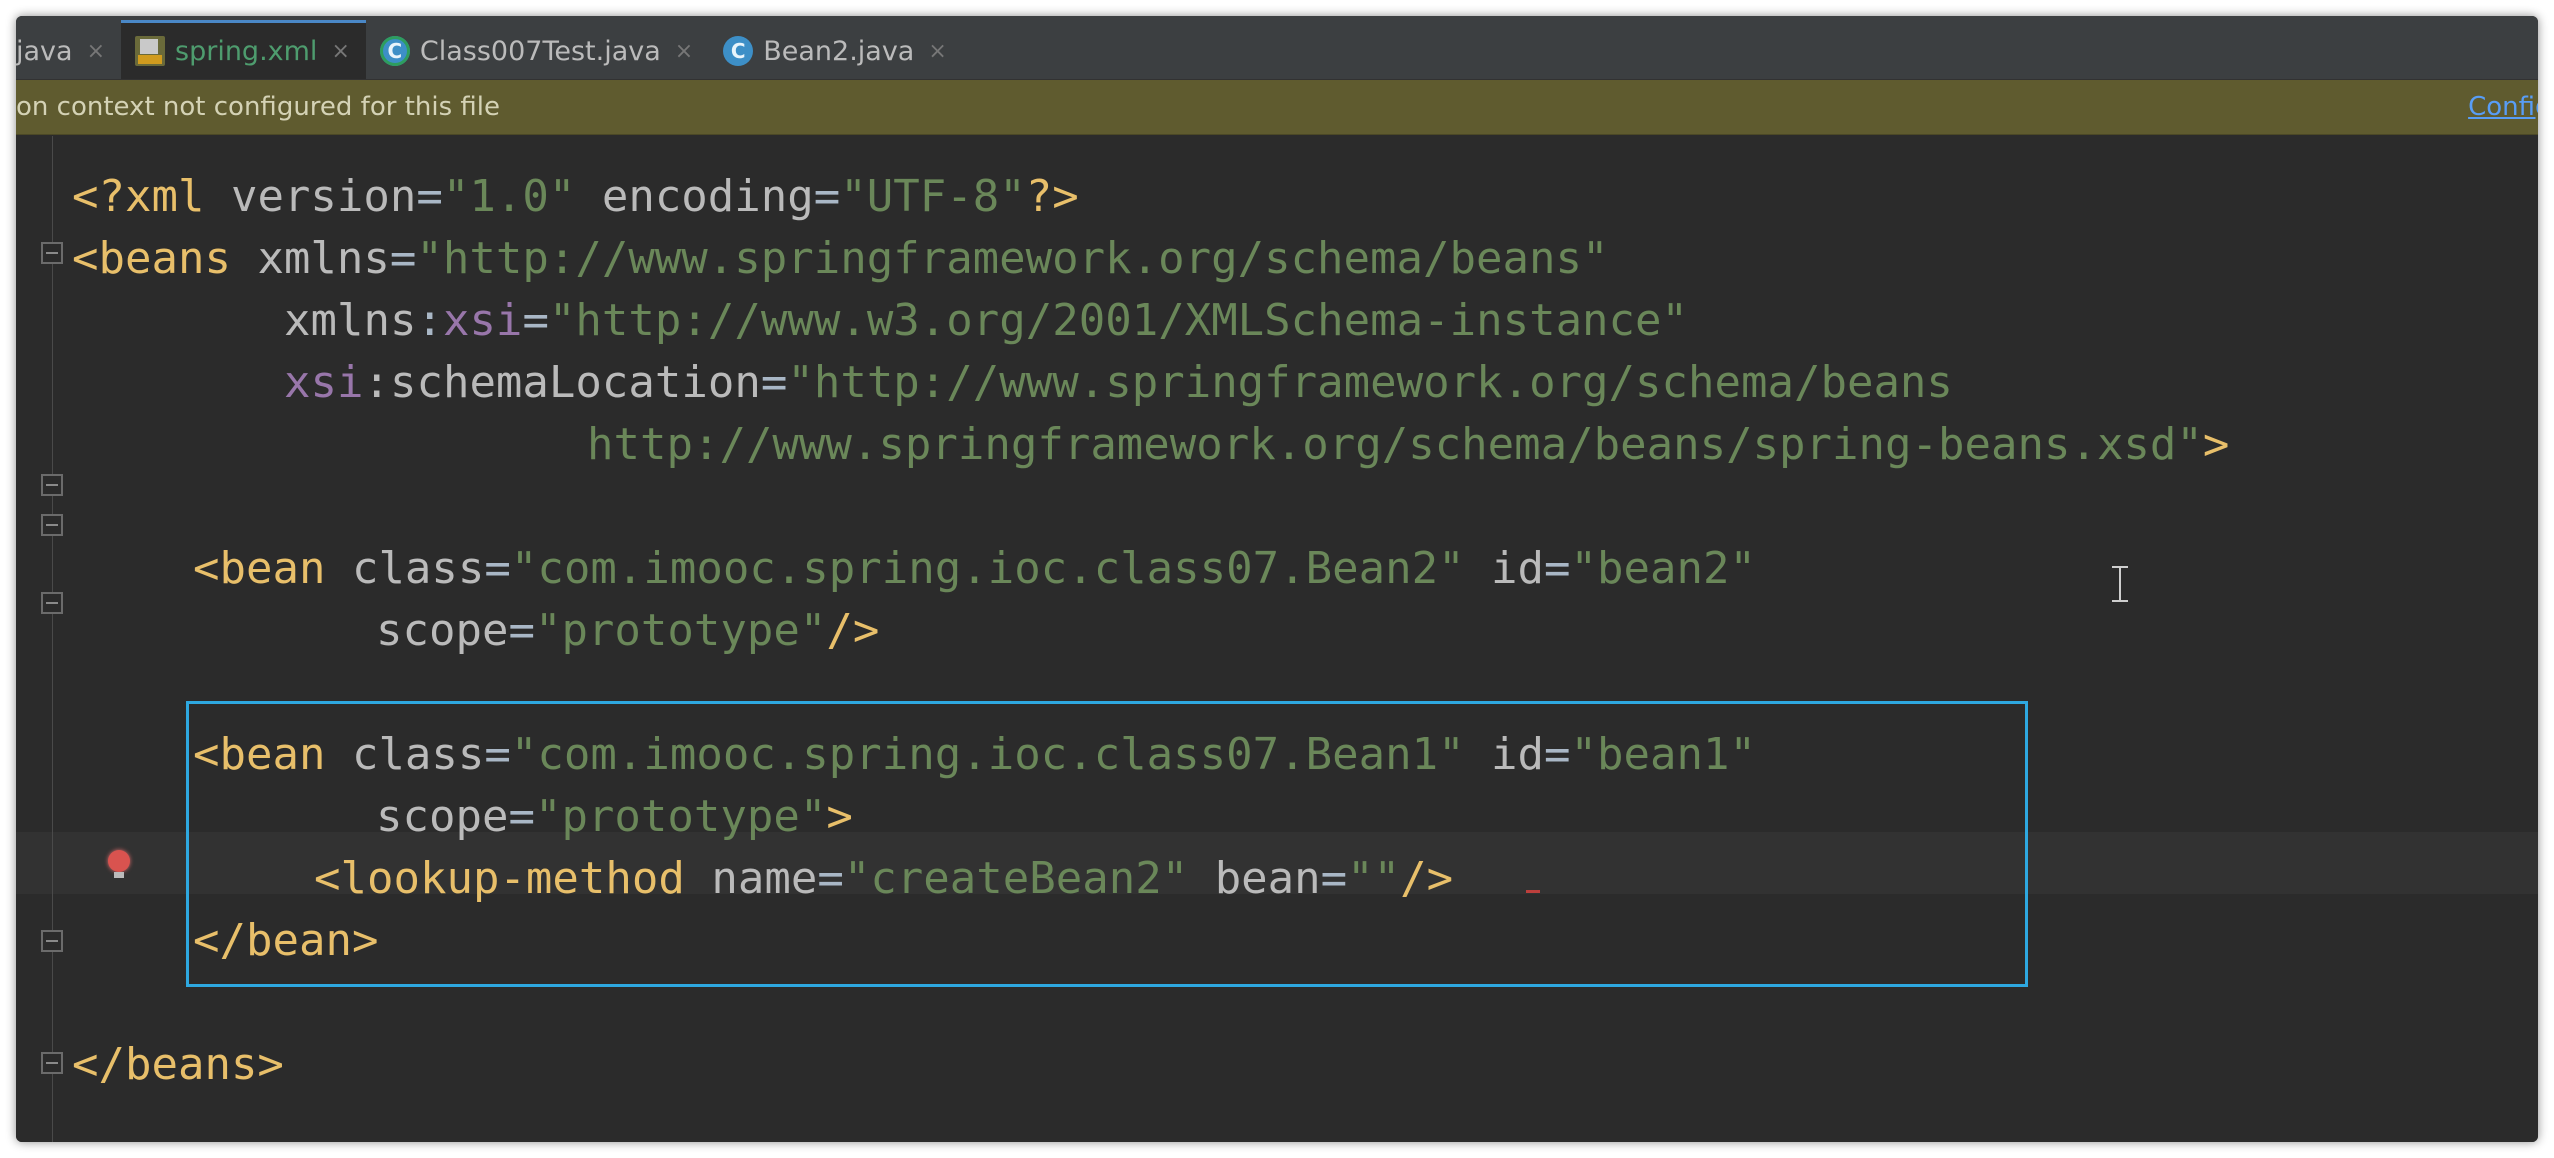 The height and width of the screenshot is (1158, 2554). I want to click on tag-bean-open: <bean, so click(272, 568).